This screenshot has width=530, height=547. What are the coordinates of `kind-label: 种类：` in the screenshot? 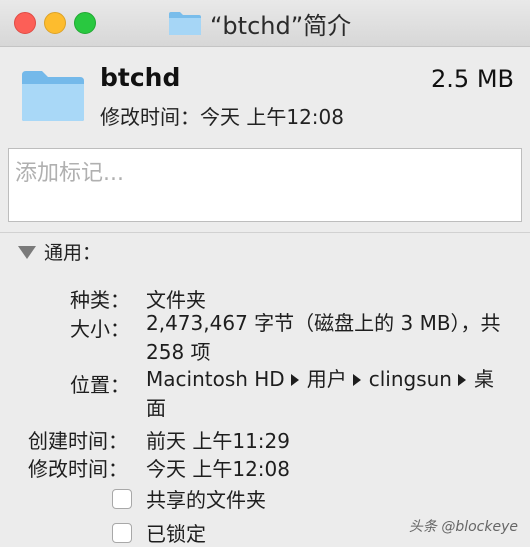 It's located at (100, 300).